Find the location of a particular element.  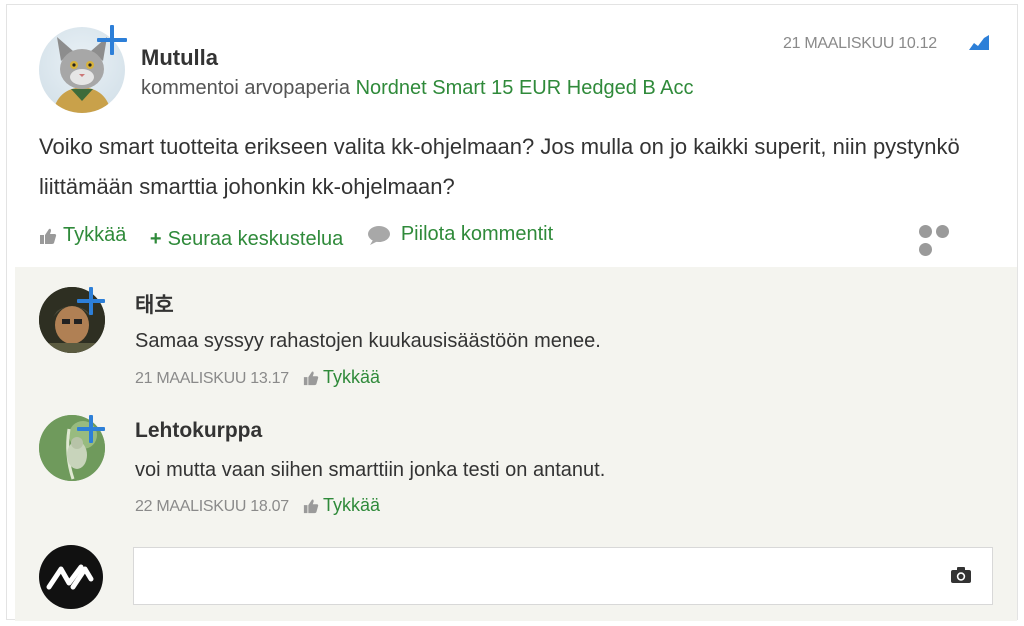

like-button: Tykkää is located at coordinates (82, 235).